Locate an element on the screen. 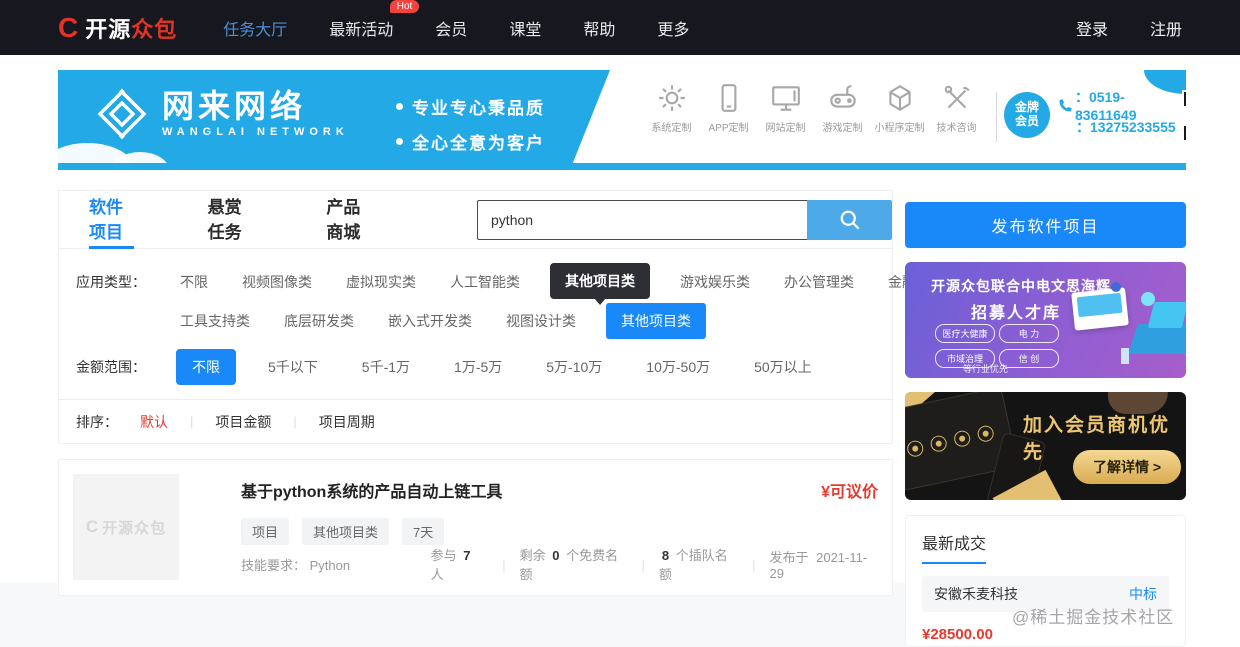 The height and width of the screenshot is (647, 1240). filter-option: 底层研发类 is located at coordinates (319, 321).